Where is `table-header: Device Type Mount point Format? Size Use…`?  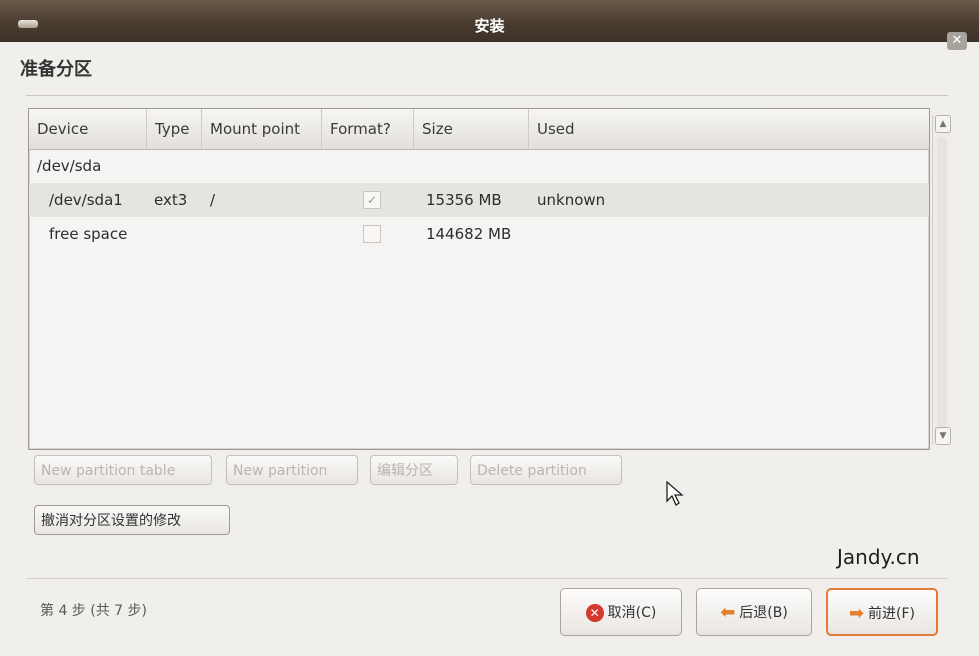
table-header: Device Type Mount point Format? Size Use… is located at coordinates (479, 129).